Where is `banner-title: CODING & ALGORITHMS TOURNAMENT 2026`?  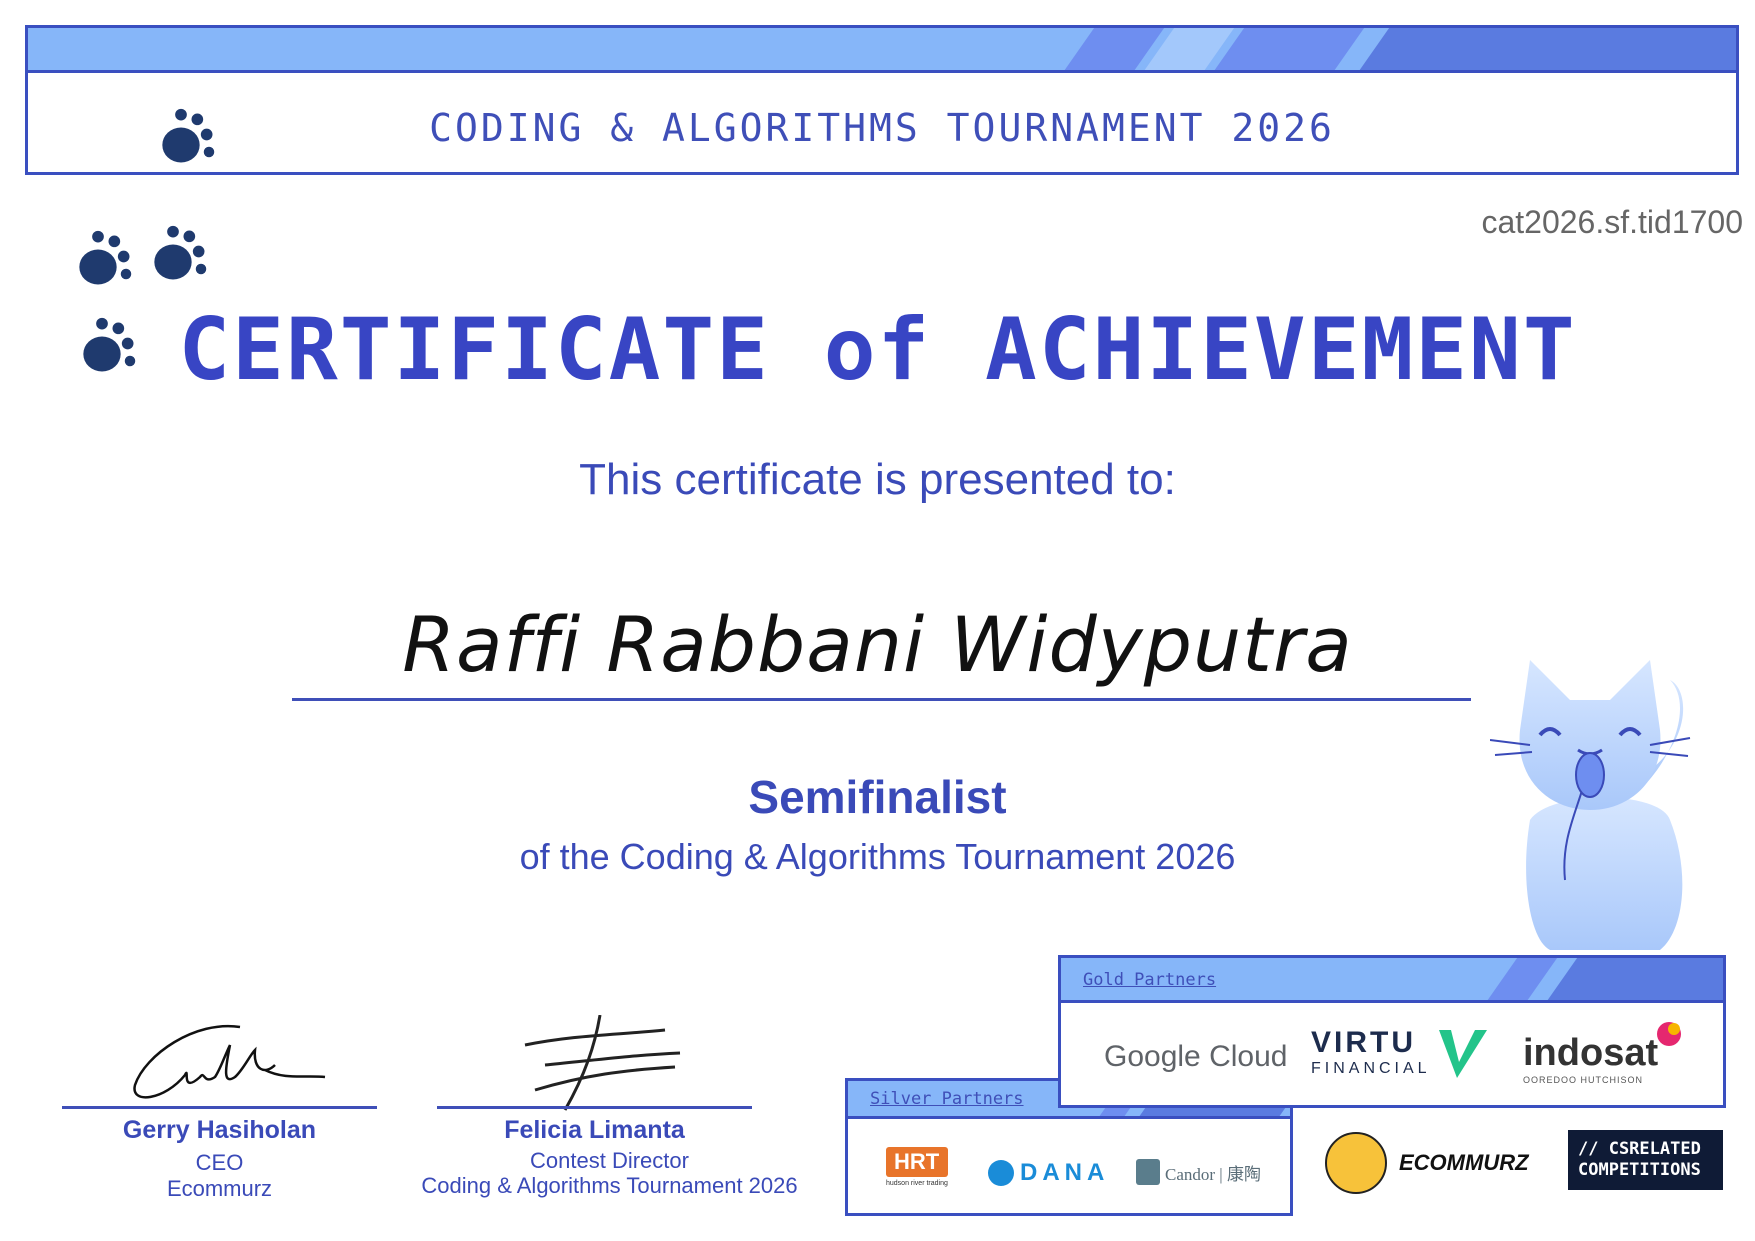
banner-title: CODING & ALGORITHMS TOURNAMENT 2026 is located at coordinates (882, 128).